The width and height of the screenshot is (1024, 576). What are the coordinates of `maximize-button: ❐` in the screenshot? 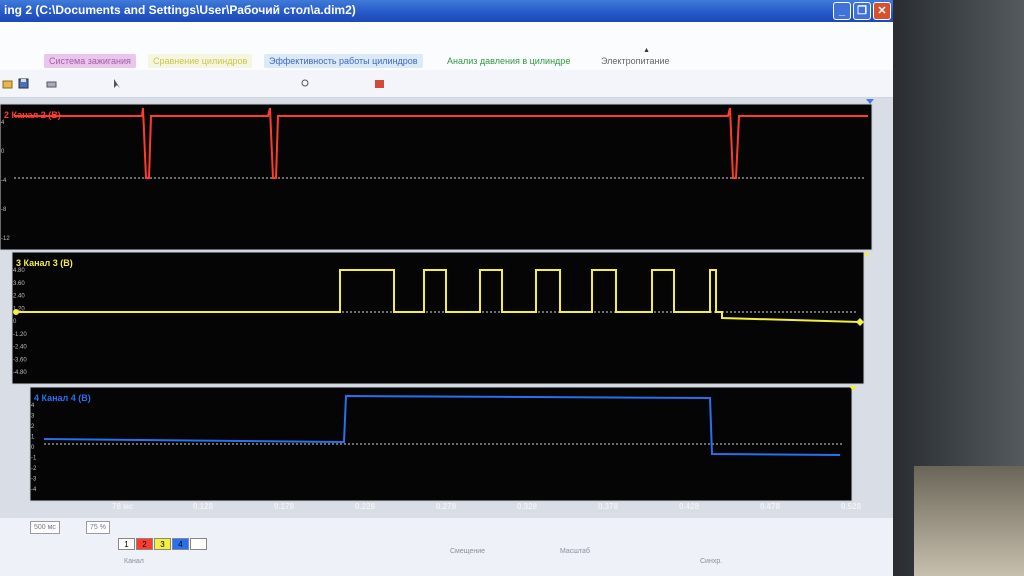 It's located at (862, 11).